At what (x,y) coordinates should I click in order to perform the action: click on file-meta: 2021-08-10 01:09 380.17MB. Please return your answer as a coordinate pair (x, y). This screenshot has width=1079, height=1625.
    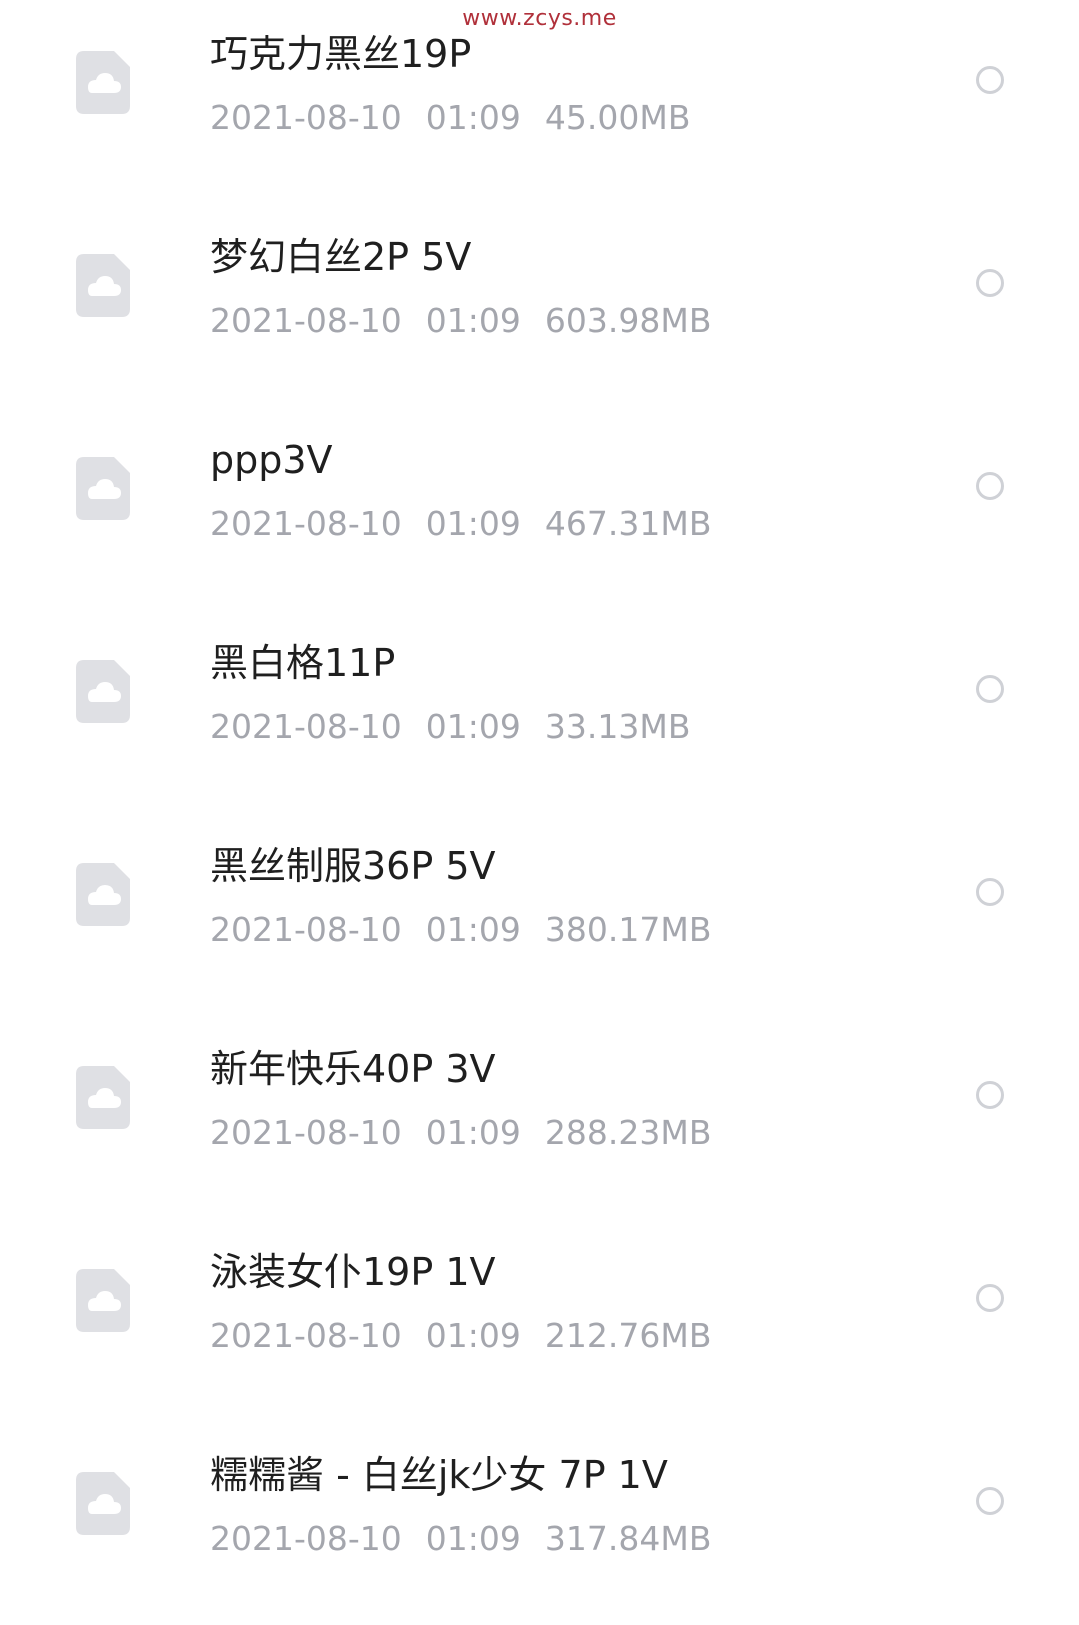
    Looking at the image, I should click on (460, 930).